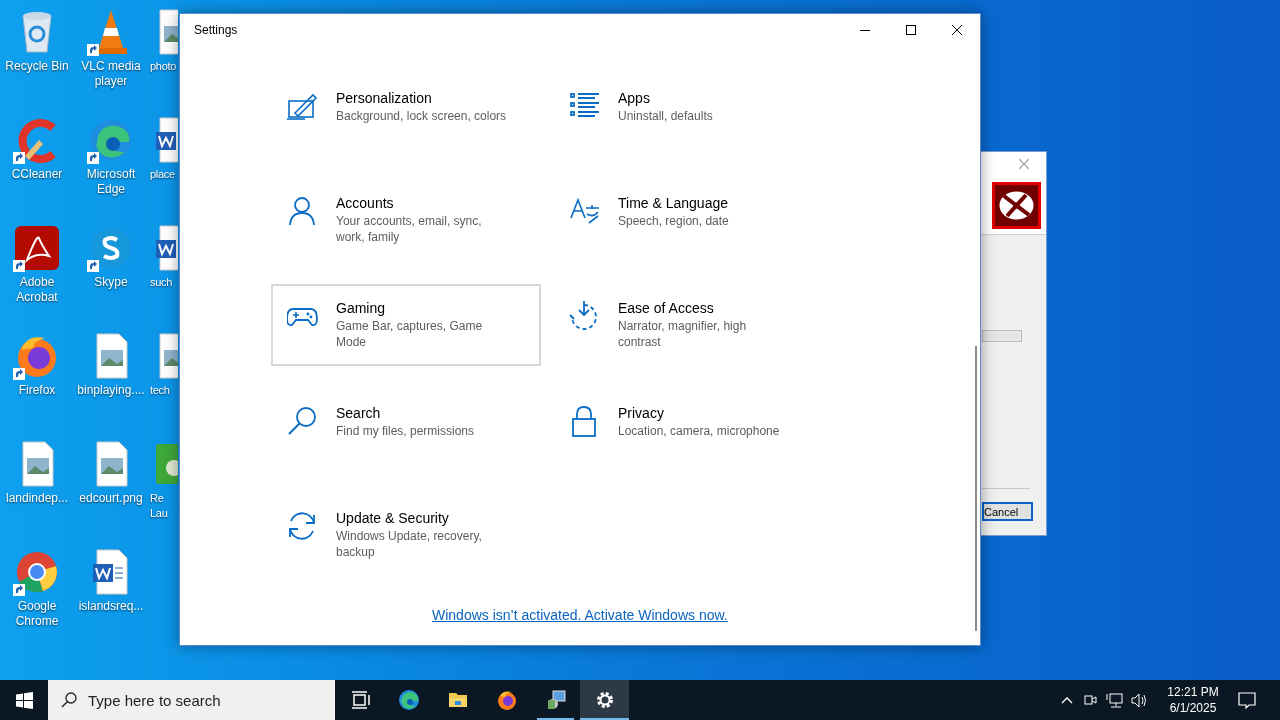 This screenshot has width=1280, height=720. I want to click on window-title: Settings, so click(216, 30).